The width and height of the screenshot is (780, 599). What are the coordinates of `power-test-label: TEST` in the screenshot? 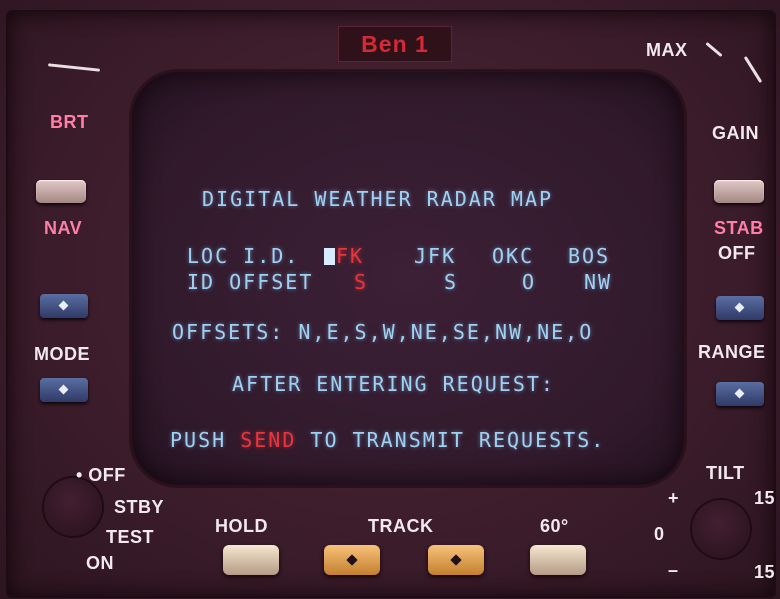 It's located at (130, 537).